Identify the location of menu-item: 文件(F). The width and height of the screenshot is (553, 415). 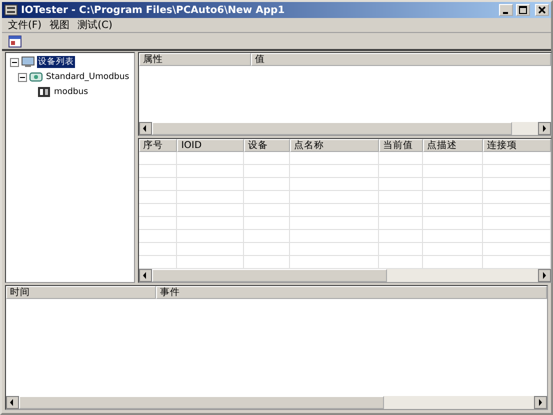
(25, 25).